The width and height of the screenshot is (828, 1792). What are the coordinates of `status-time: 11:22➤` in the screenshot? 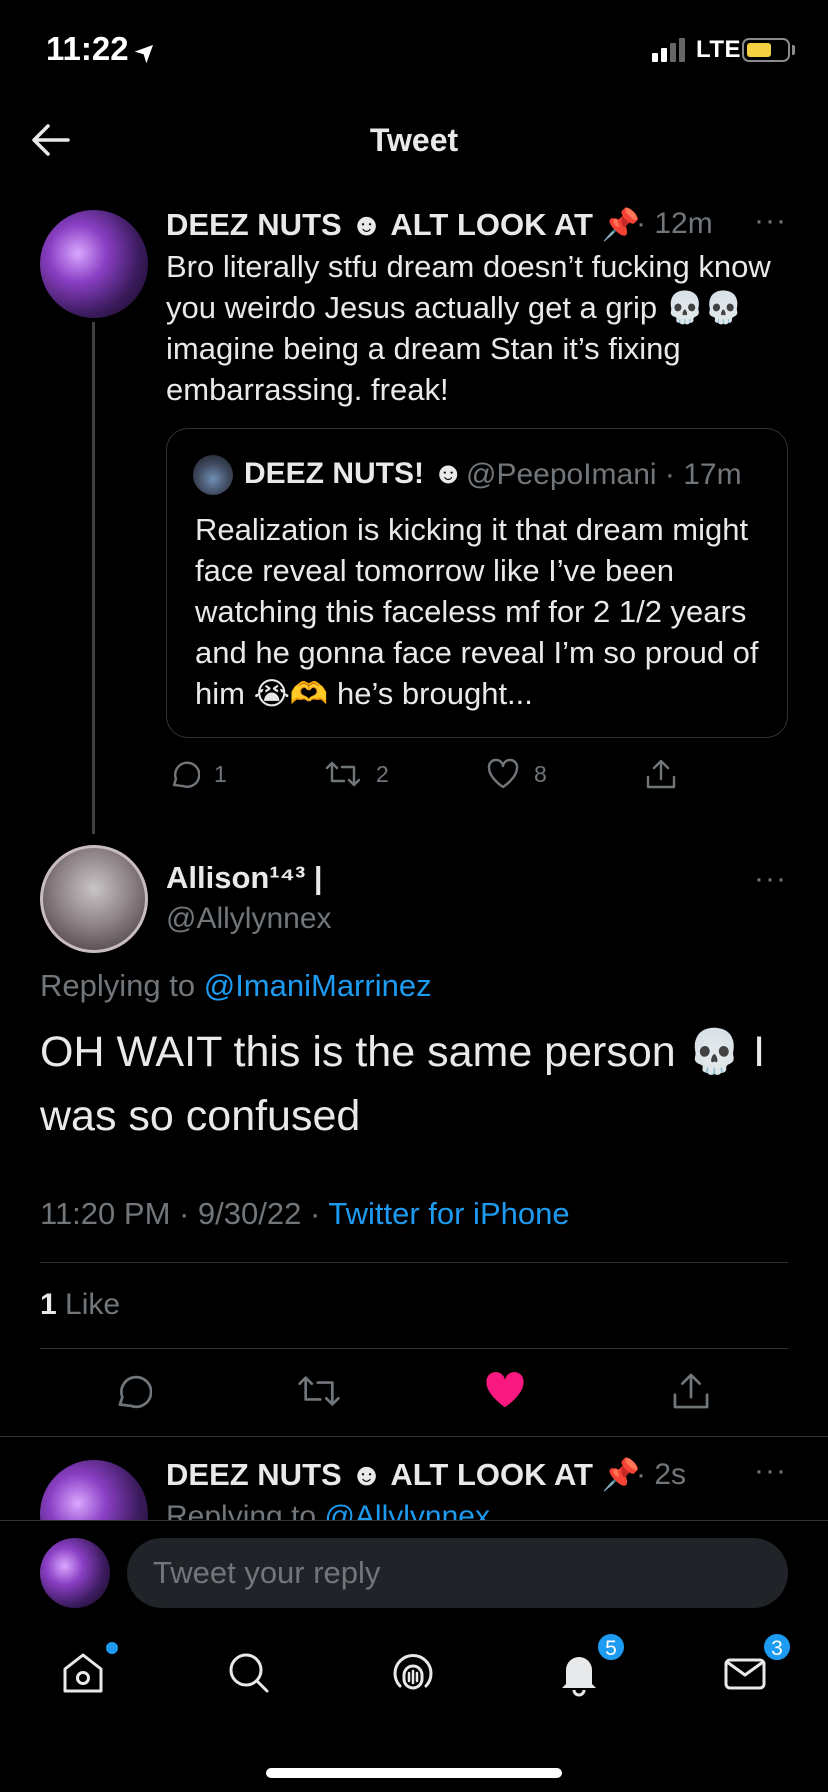 It's located at (104, 49).